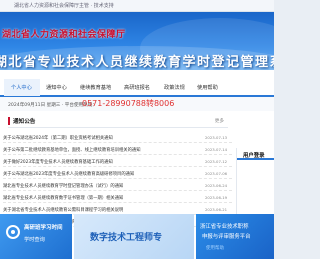  What do you see at coordinates (36, 236) in the screenshot?
I see `seminar-hours-card: 高研班学习时间 学时查询` at bounding box center [36, 236].